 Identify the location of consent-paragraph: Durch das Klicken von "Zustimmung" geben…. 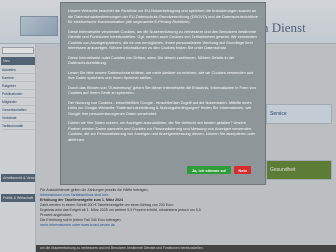
(162, 90).